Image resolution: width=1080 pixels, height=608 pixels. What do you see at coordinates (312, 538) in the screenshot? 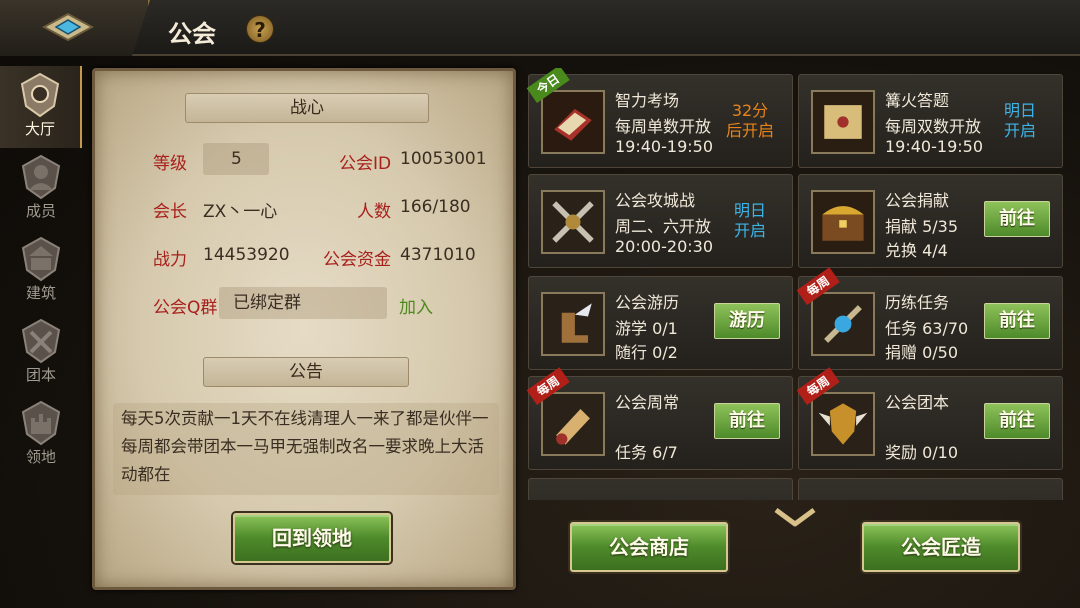
I see `return-territory-button: 回到领地` at bounding box center [312, 538].